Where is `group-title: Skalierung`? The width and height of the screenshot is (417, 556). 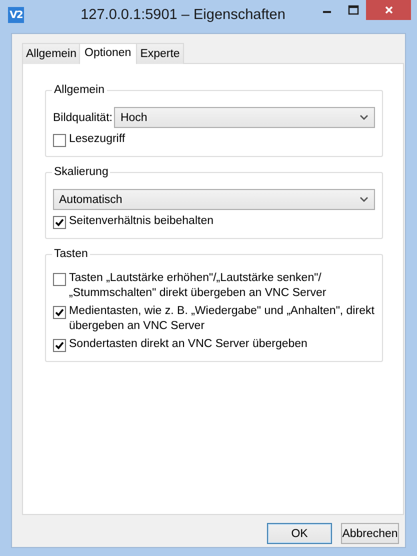 group-title: Skalierung is located at coordinates (81, 172).